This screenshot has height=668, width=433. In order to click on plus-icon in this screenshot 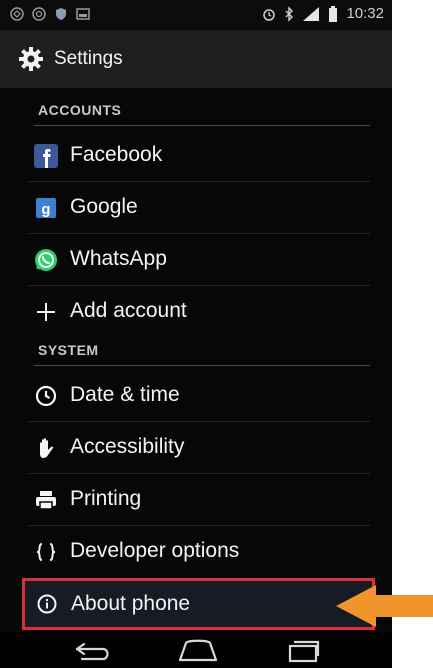, I will do `click(46, 312)`.